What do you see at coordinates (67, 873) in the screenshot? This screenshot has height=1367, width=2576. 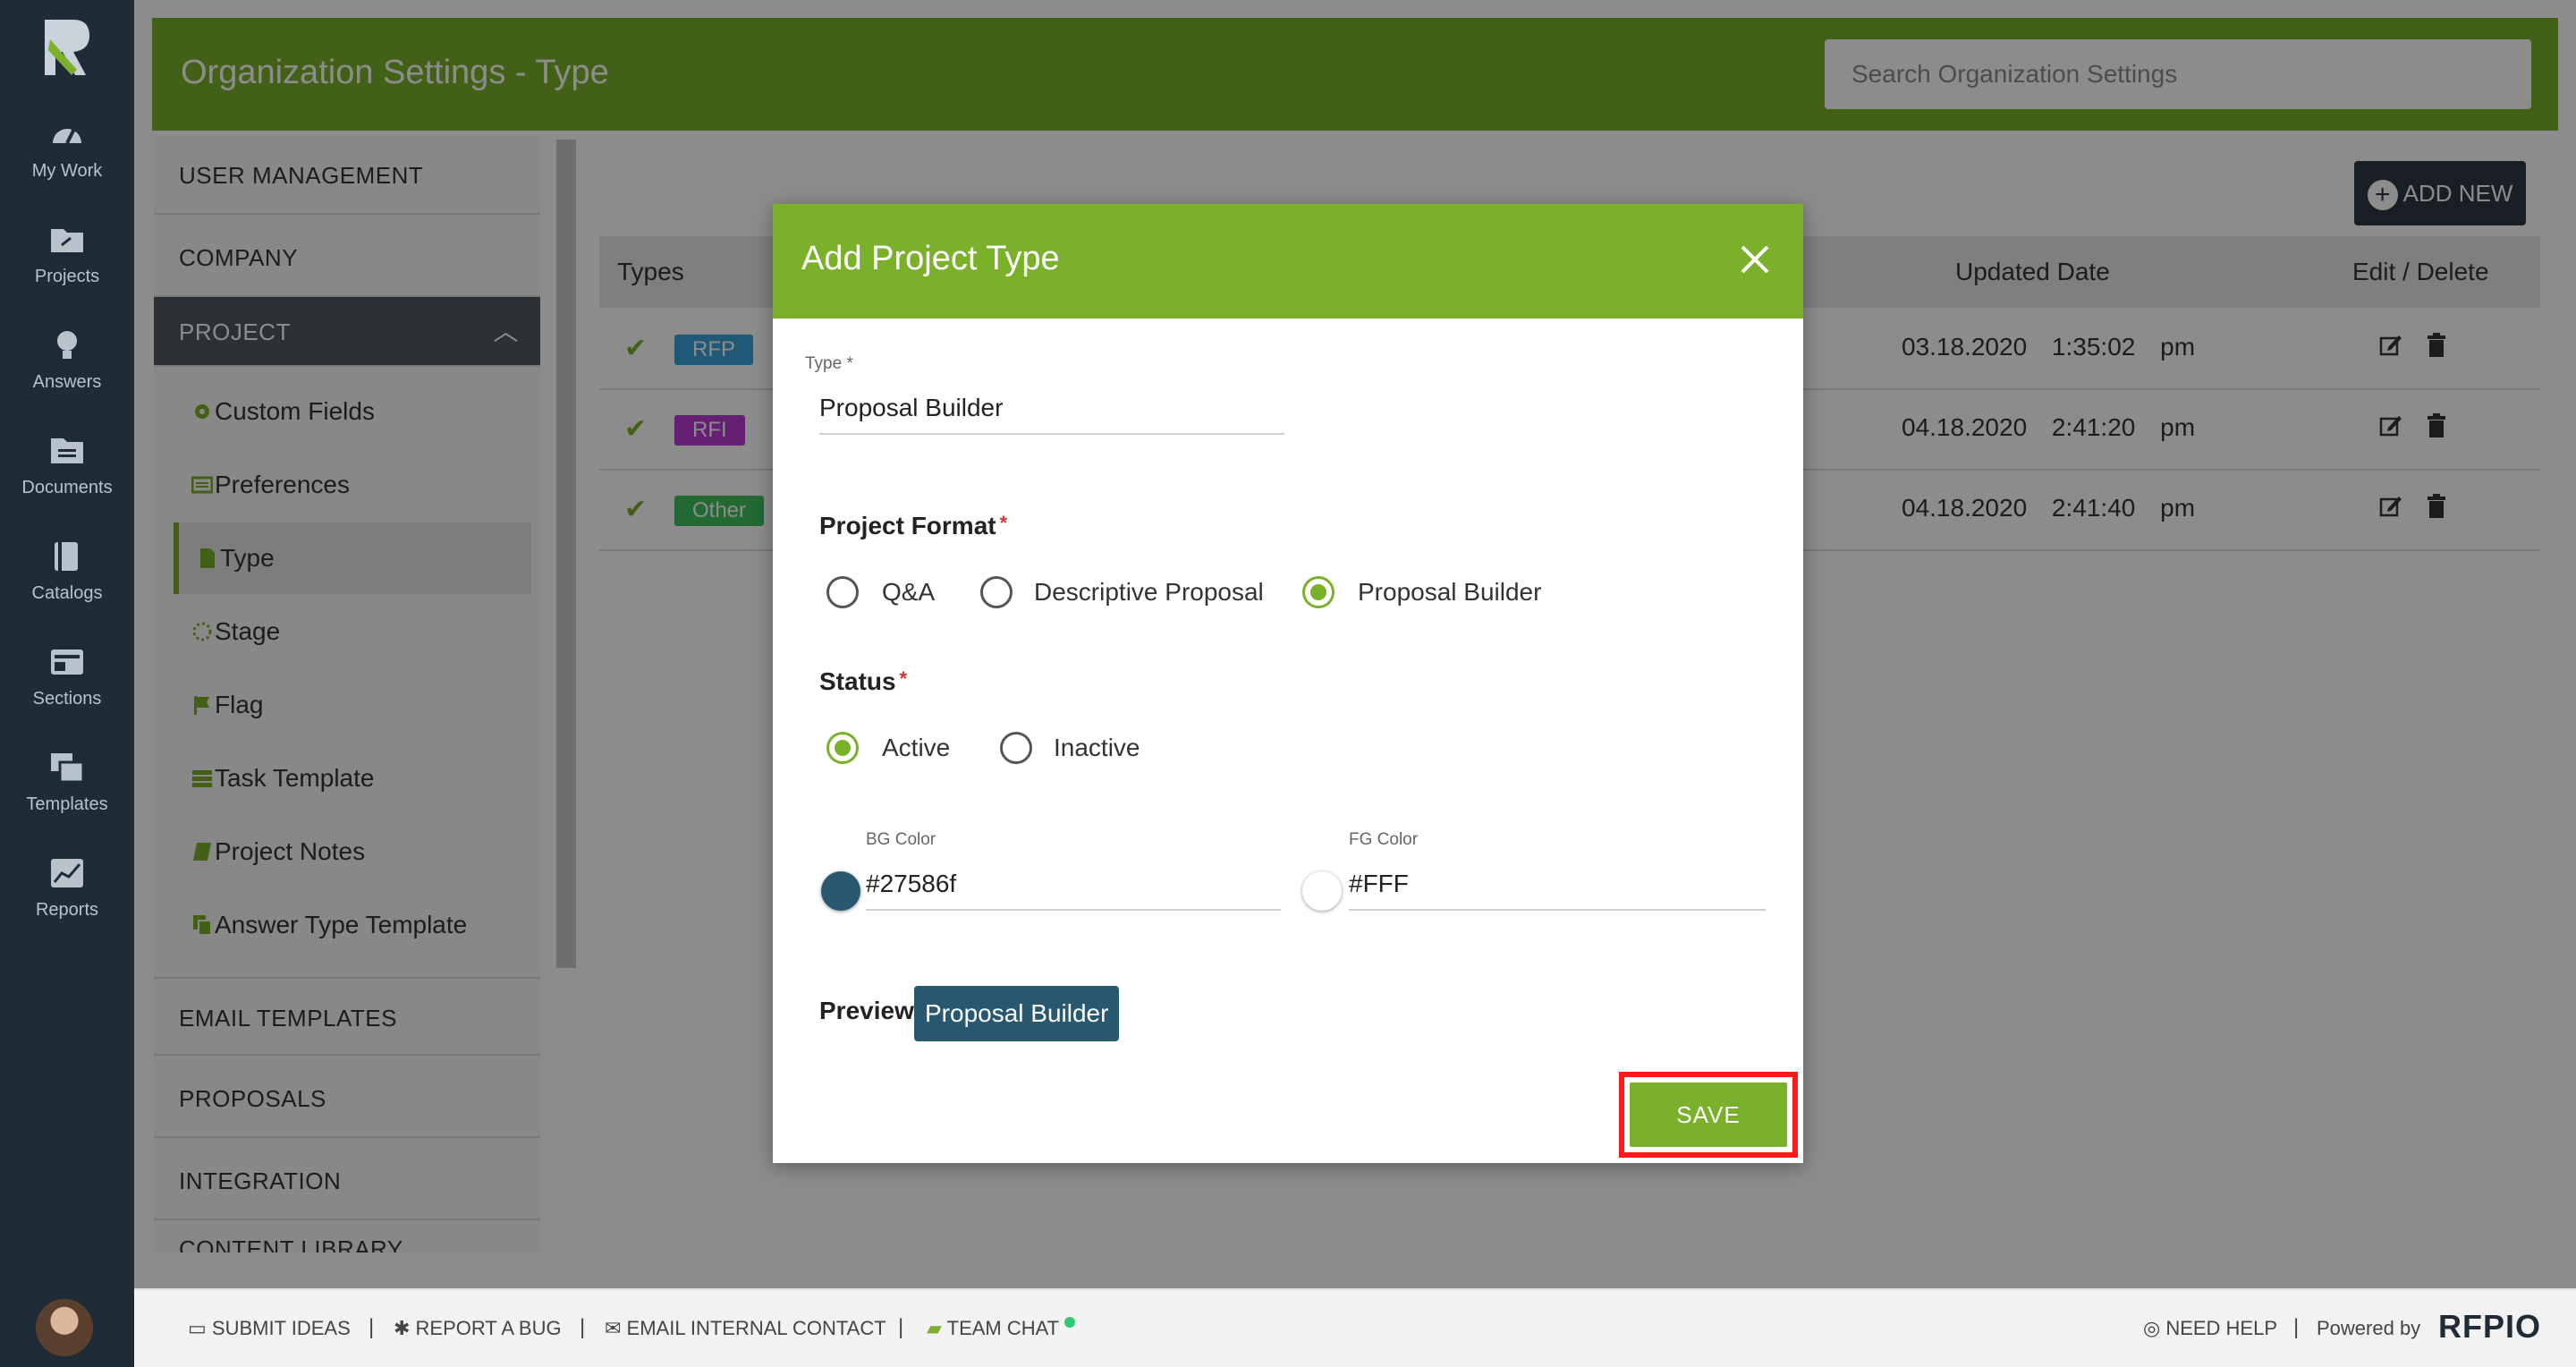 I see `chart-icon` at bounding box center [67, 873].